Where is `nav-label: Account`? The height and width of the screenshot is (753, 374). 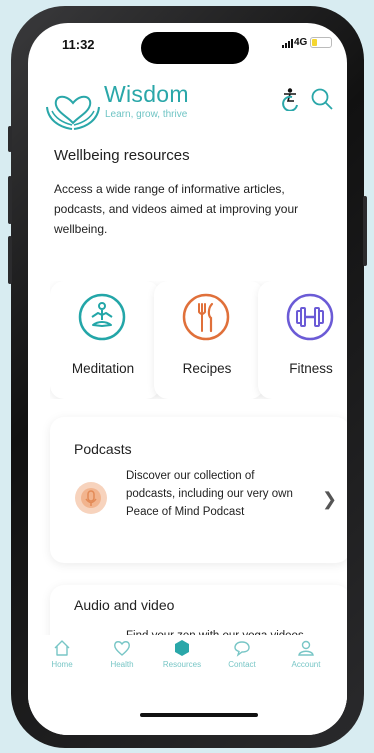
nav-label: Account is located at coordinates (306, 664).